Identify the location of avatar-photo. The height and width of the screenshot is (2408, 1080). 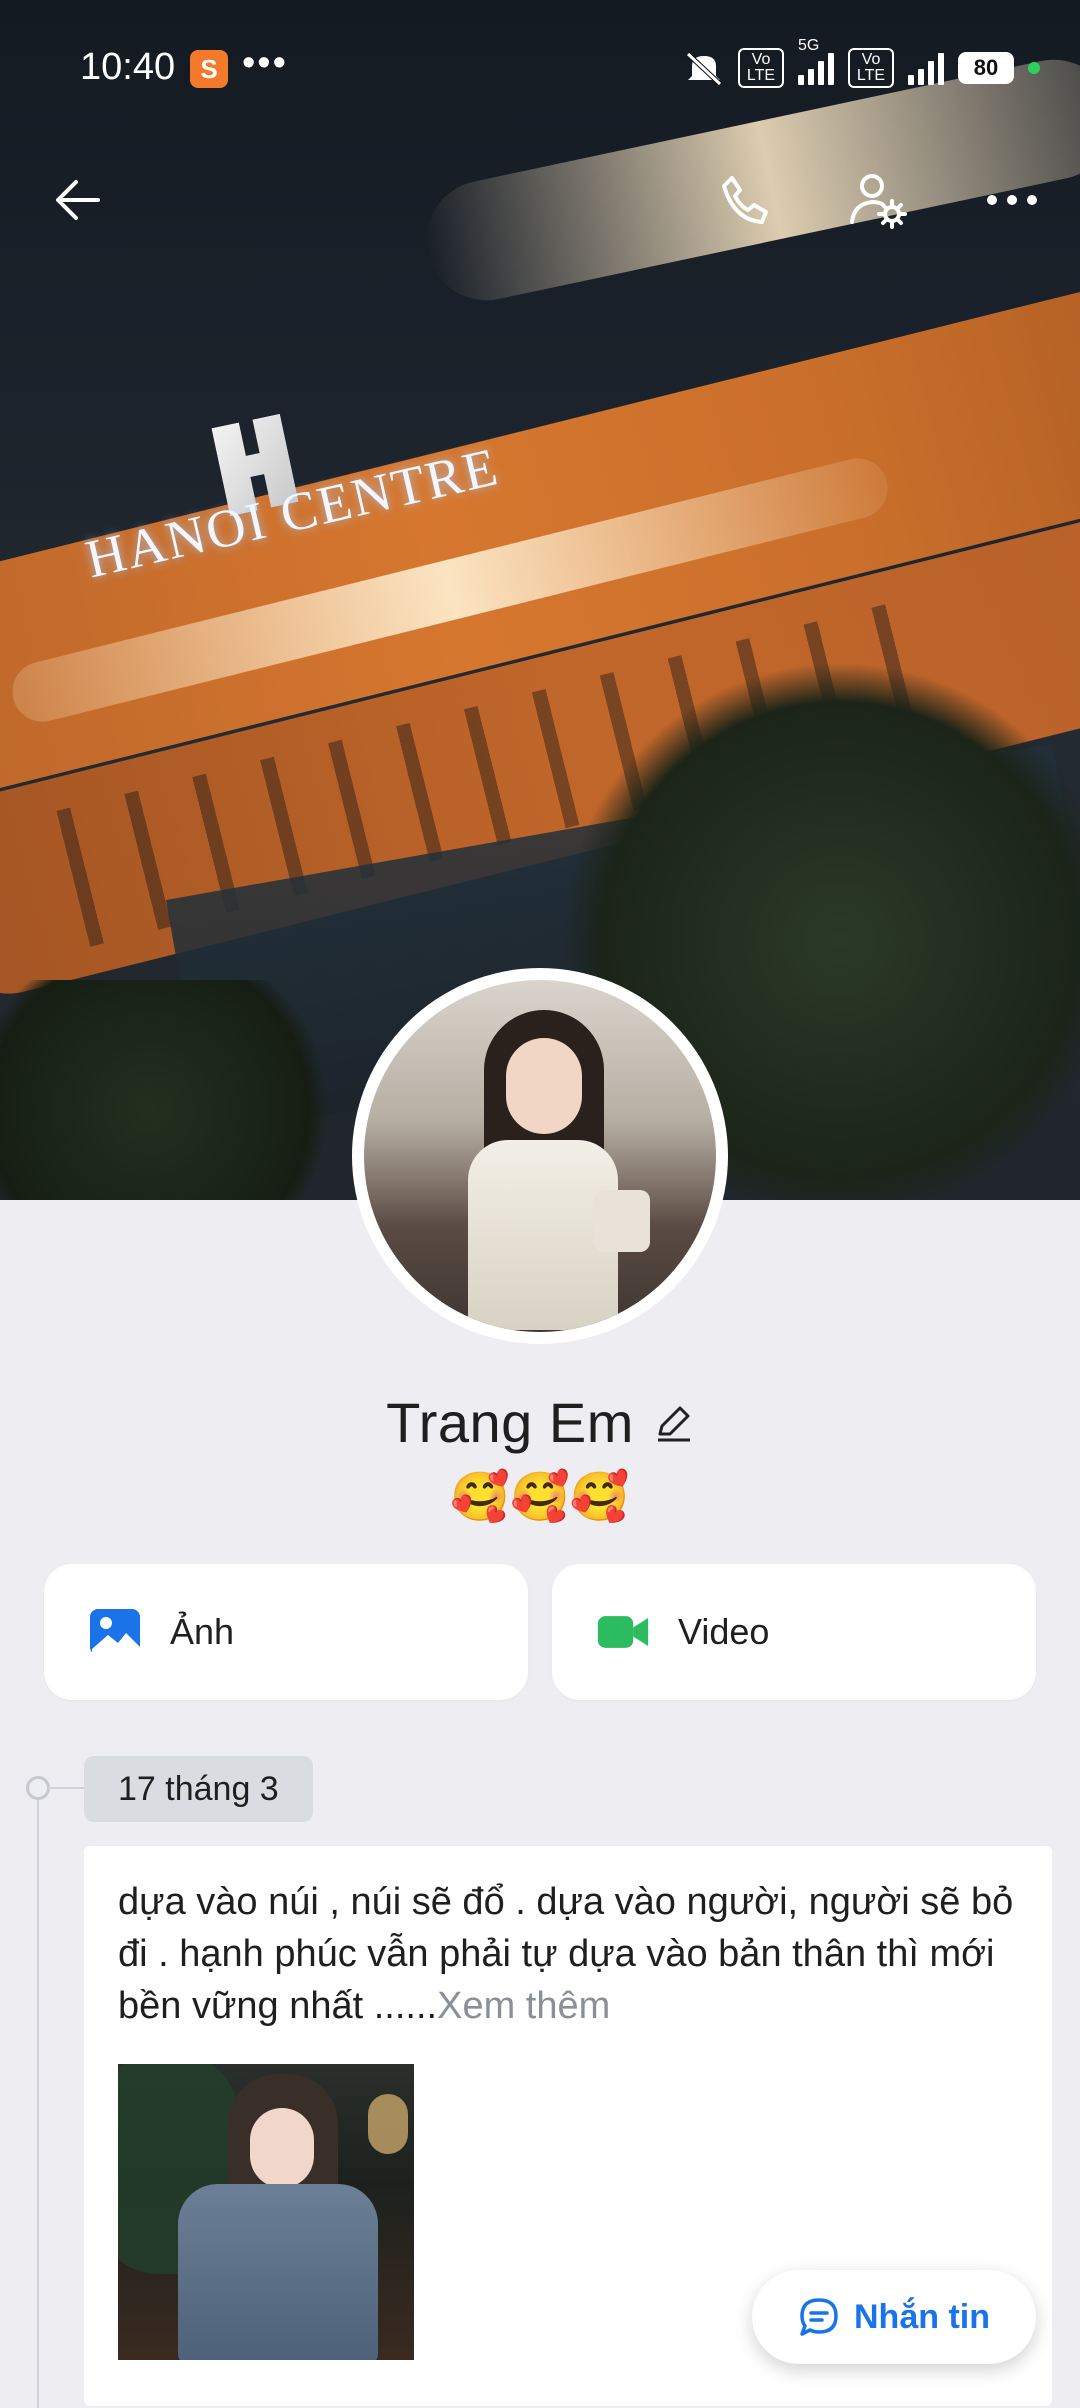
(540, 1156).